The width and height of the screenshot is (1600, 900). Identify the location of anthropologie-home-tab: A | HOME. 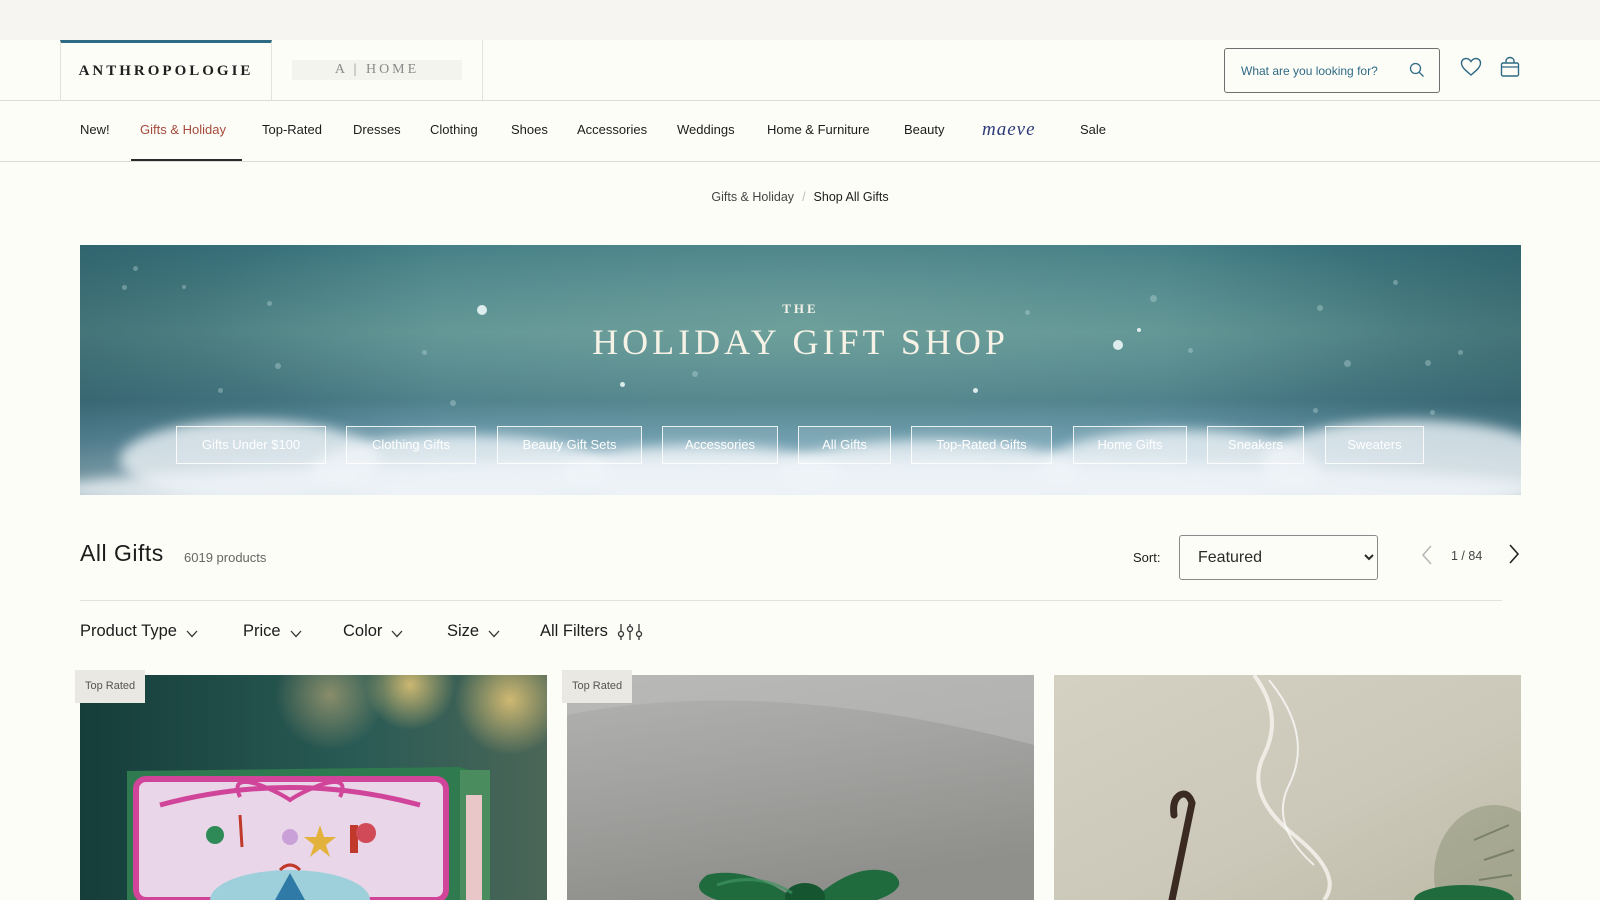
(377, 70).